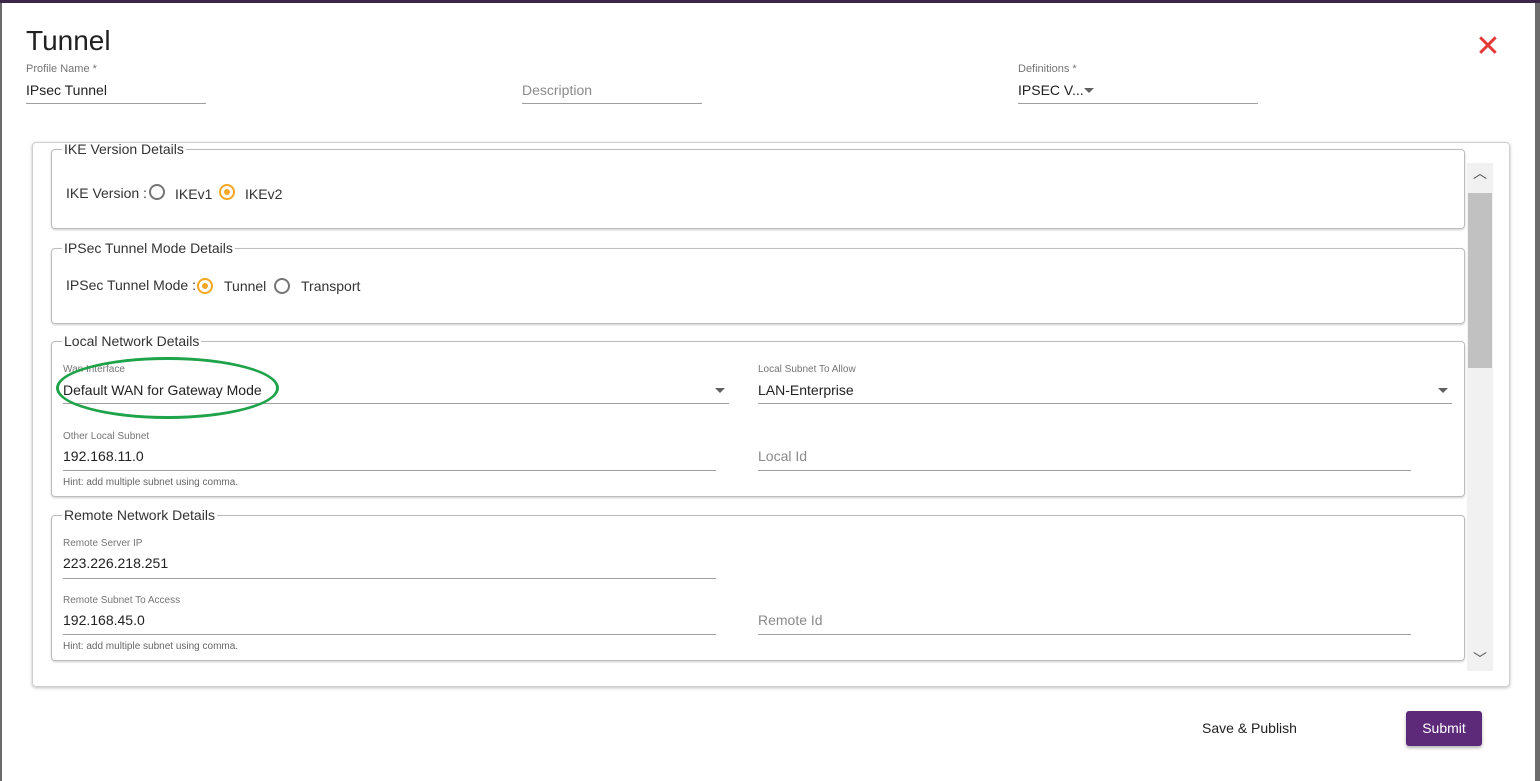 This screenshot has height=781, width=1540. What do you see at coordinates (1105, 403) in the screenshot?
I see `local-subnet-underline` at bounding box center [1105, 403].